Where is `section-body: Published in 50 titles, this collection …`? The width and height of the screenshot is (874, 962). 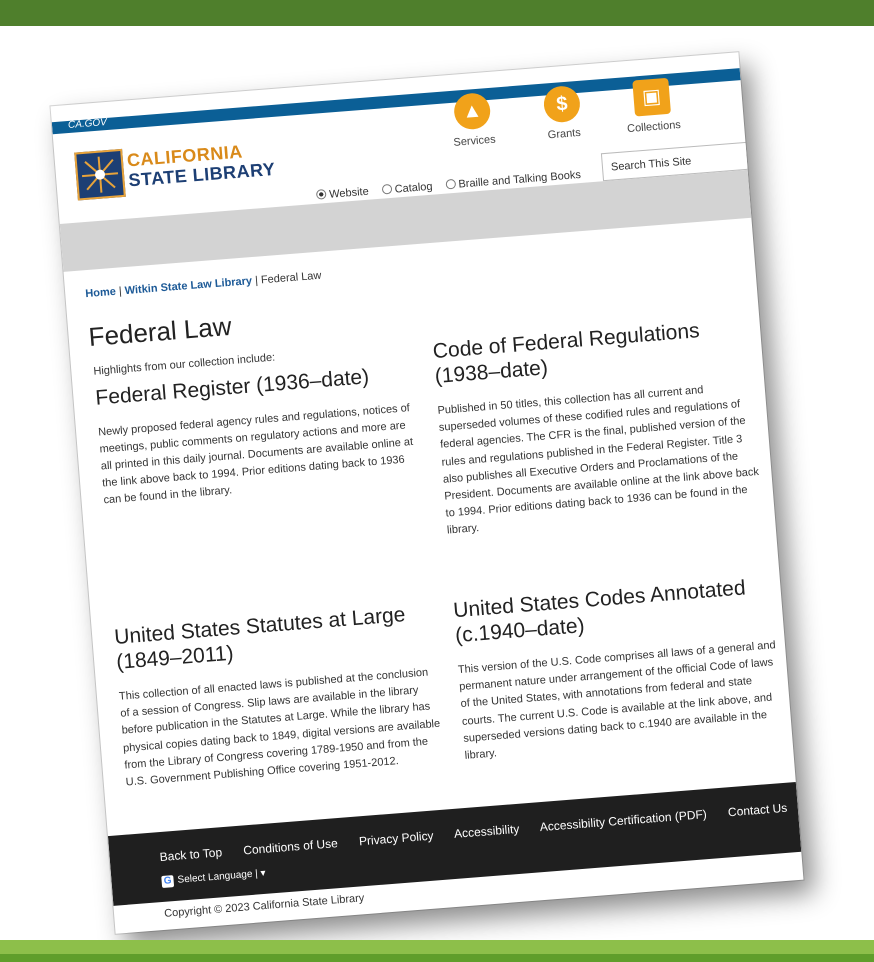
section-body: Published in 50 titles, this collection … is located at coordinates (598, 460).